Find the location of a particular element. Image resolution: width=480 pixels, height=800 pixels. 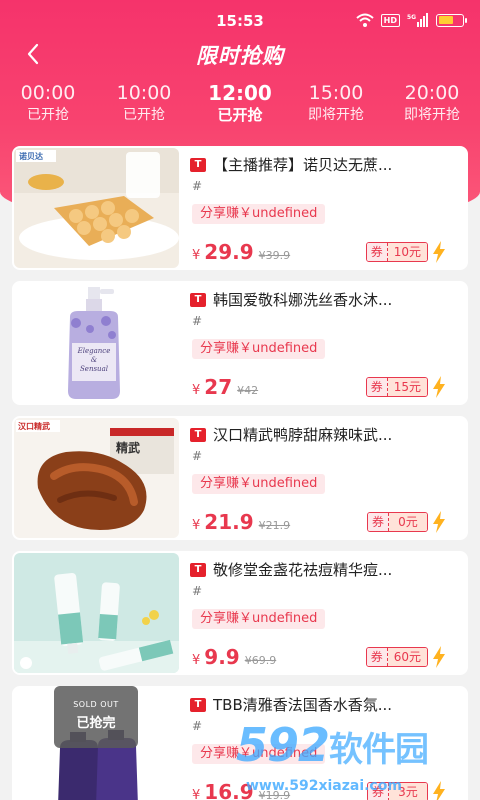

status-icons: HD 5G is located at coordinates (411, 20).